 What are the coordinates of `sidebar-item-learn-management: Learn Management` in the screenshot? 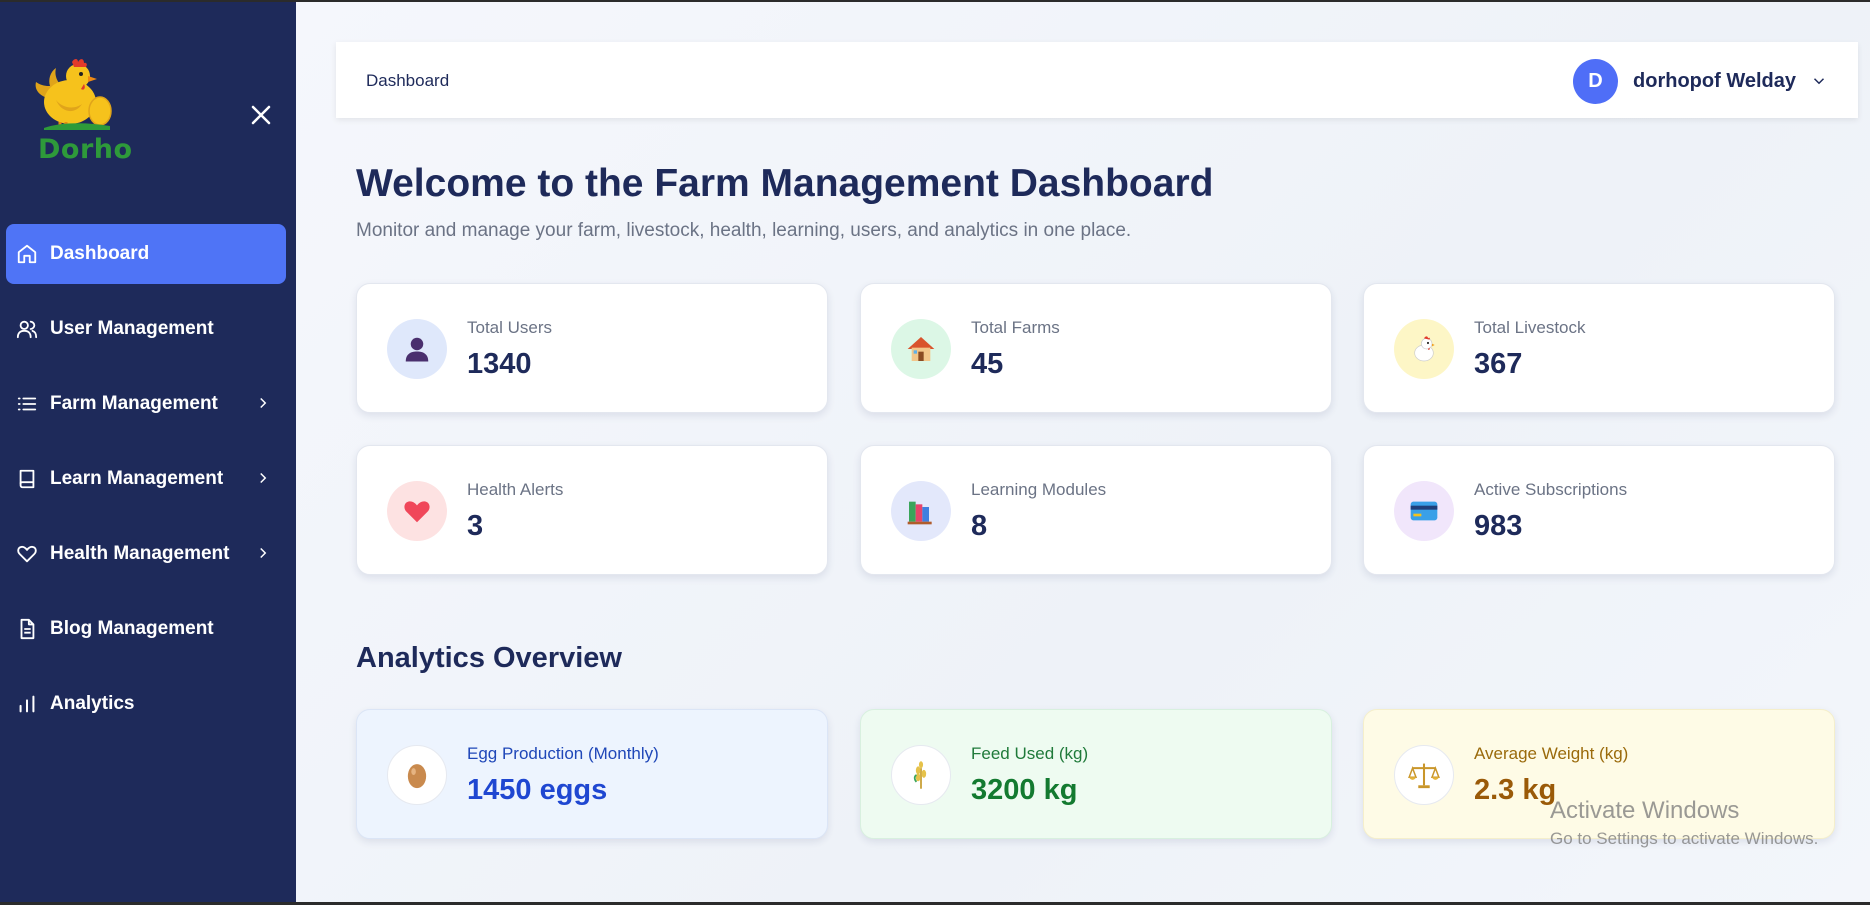 It's located at (146, 479).